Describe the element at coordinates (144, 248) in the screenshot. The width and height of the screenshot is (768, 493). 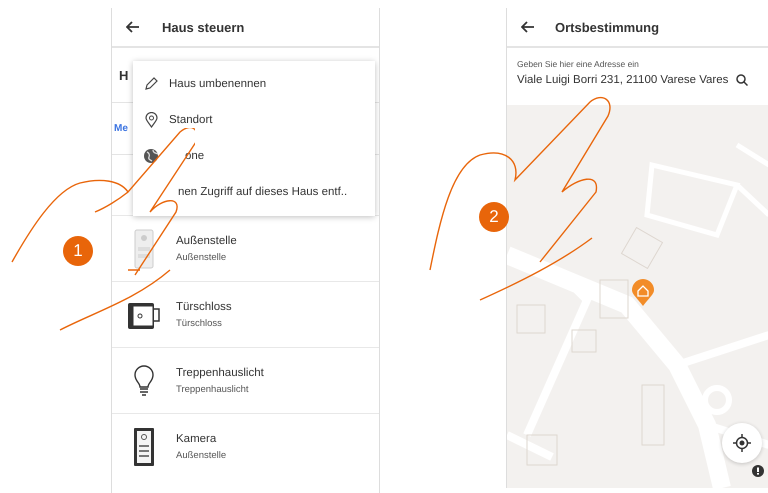
I see `intercom-panel-icon` at that location.